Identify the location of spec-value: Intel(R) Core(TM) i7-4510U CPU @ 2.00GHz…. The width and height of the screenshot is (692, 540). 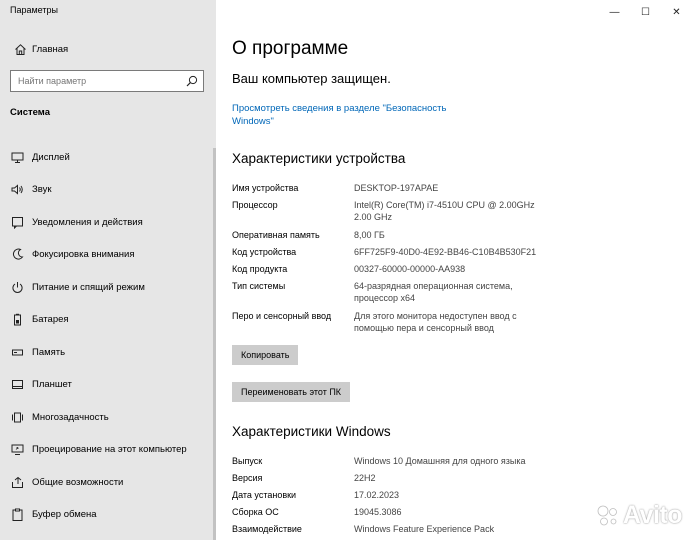
(444, 211).